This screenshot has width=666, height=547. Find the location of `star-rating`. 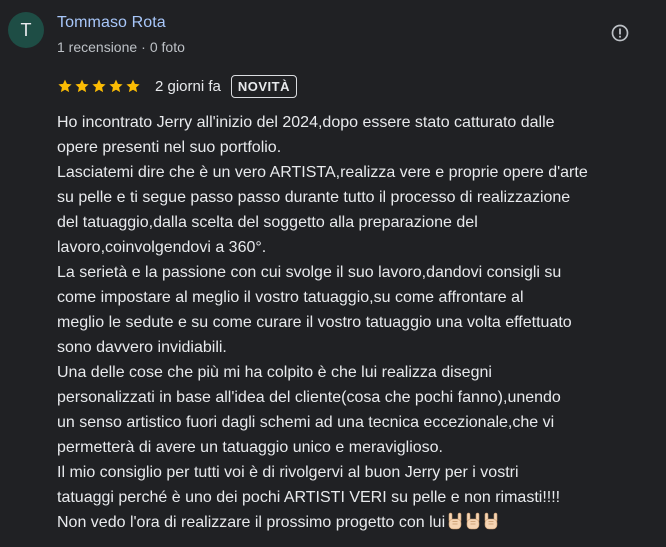

star-rating is located at coordinates (99, 86).